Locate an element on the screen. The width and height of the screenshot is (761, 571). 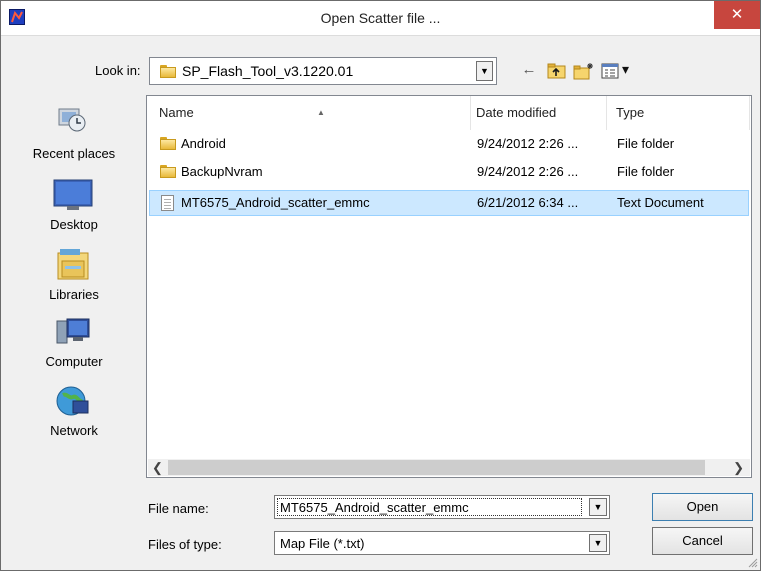
file-name-label: File name: is located at coordinates (178, 508).